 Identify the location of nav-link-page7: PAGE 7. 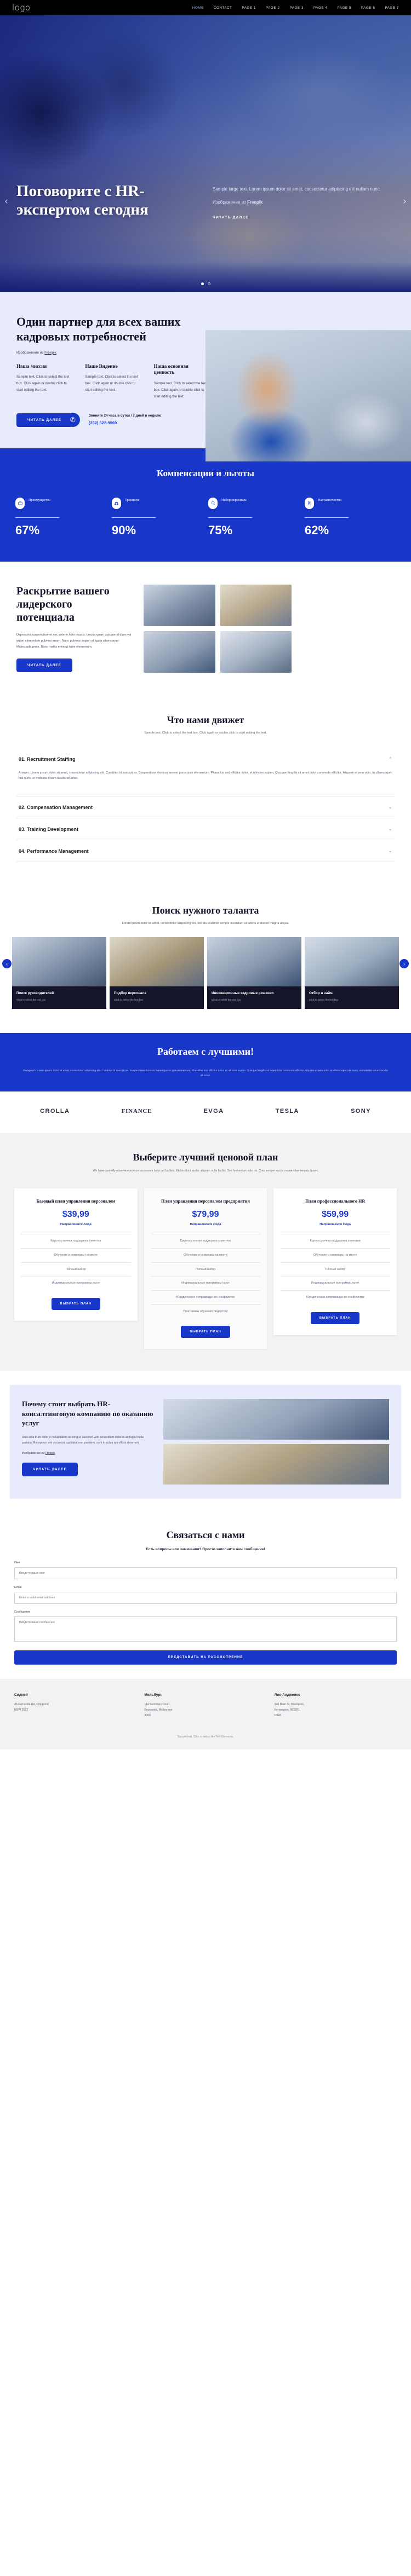
(392, 8).